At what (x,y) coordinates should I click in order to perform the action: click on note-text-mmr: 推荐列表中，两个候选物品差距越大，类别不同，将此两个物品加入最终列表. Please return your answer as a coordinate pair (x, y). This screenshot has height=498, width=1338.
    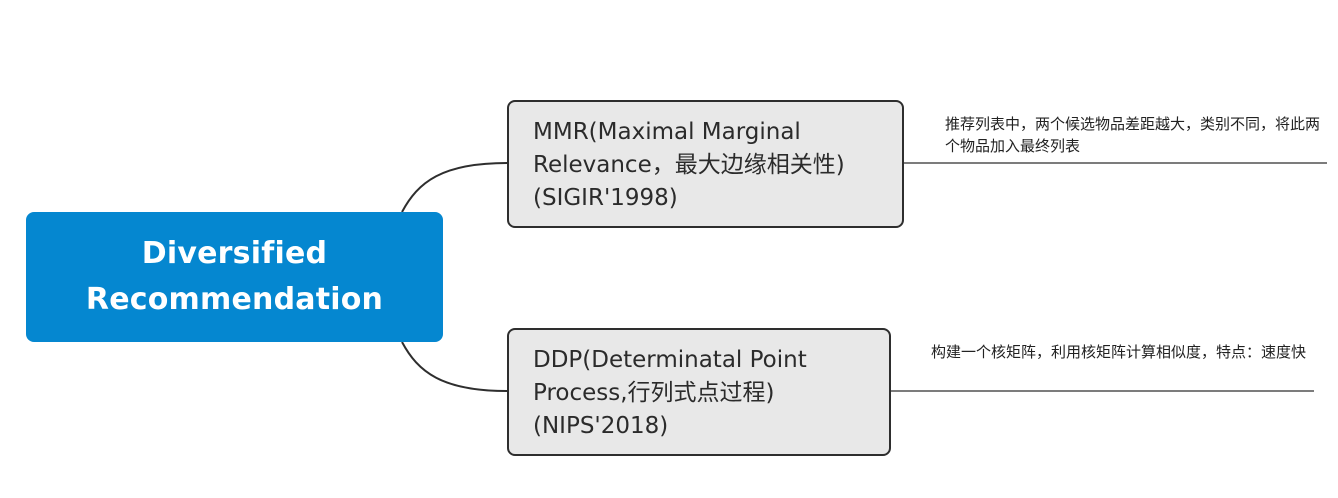
    Looking at the image, I should click on (1133, 135).